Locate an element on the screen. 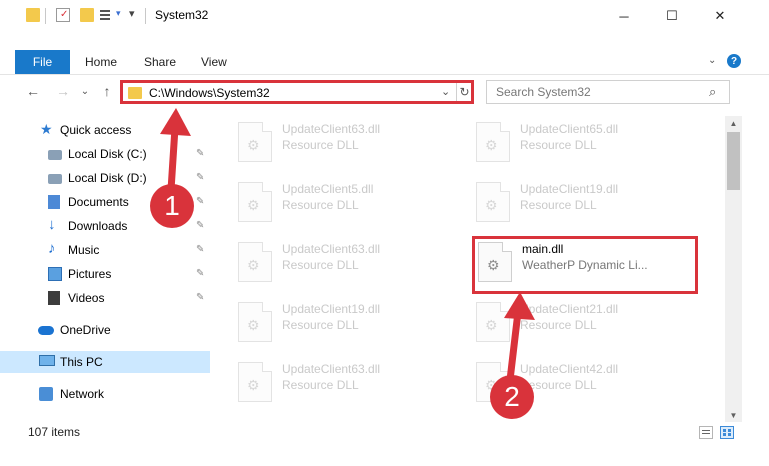 The width and height of the screenshot is (769, 466). file-name: UpdateClient42.dll is located at coordinates (569, 369).